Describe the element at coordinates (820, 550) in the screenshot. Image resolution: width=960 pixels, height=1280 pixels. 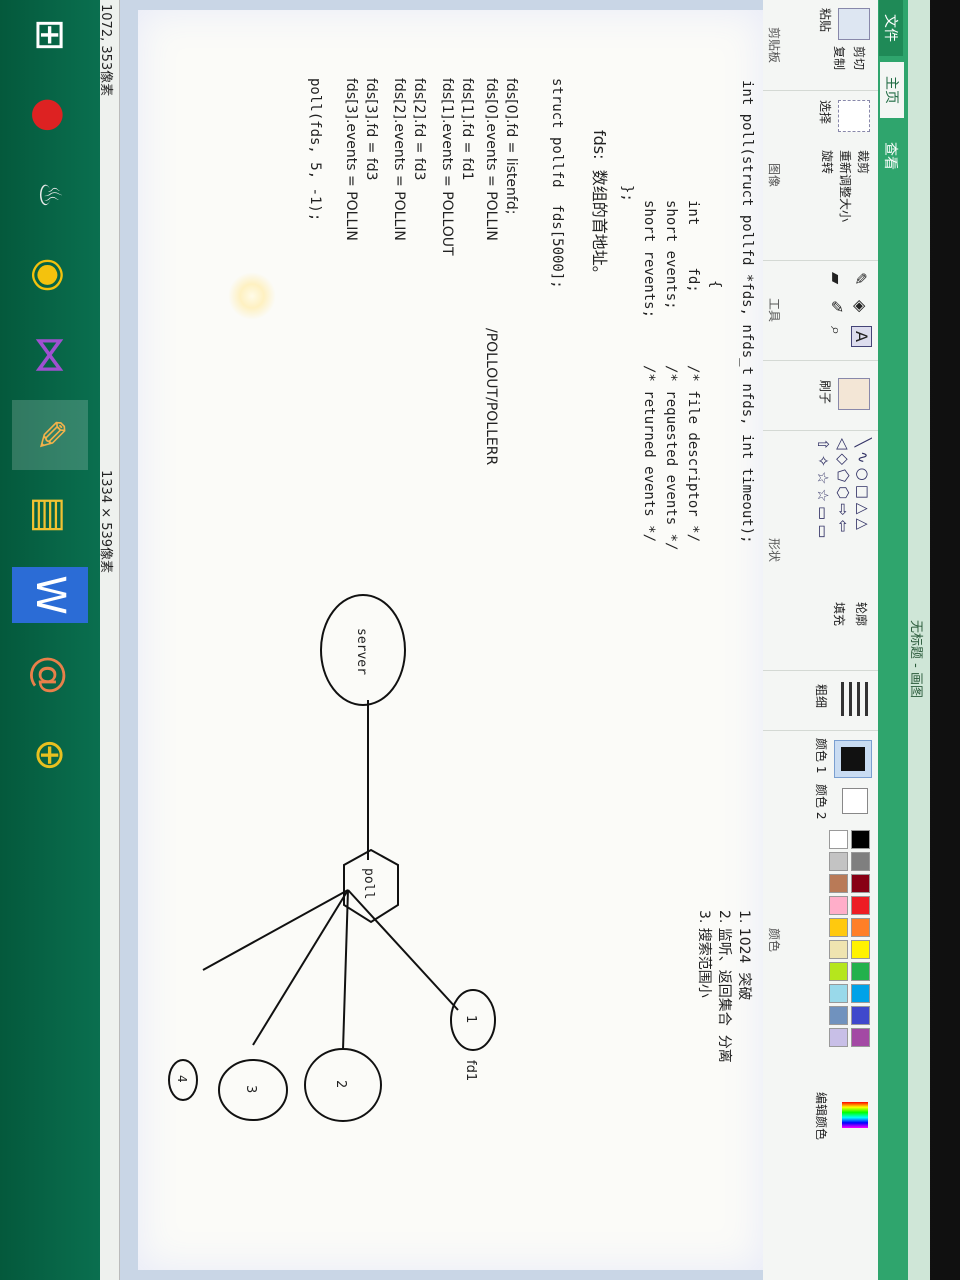
I see `shapes-group: ╲∿○□△△ ◁◇⬠⬡⇨⇦ ⇧✧☆☆▭▭ 轮廓 填充 形状` at that location.